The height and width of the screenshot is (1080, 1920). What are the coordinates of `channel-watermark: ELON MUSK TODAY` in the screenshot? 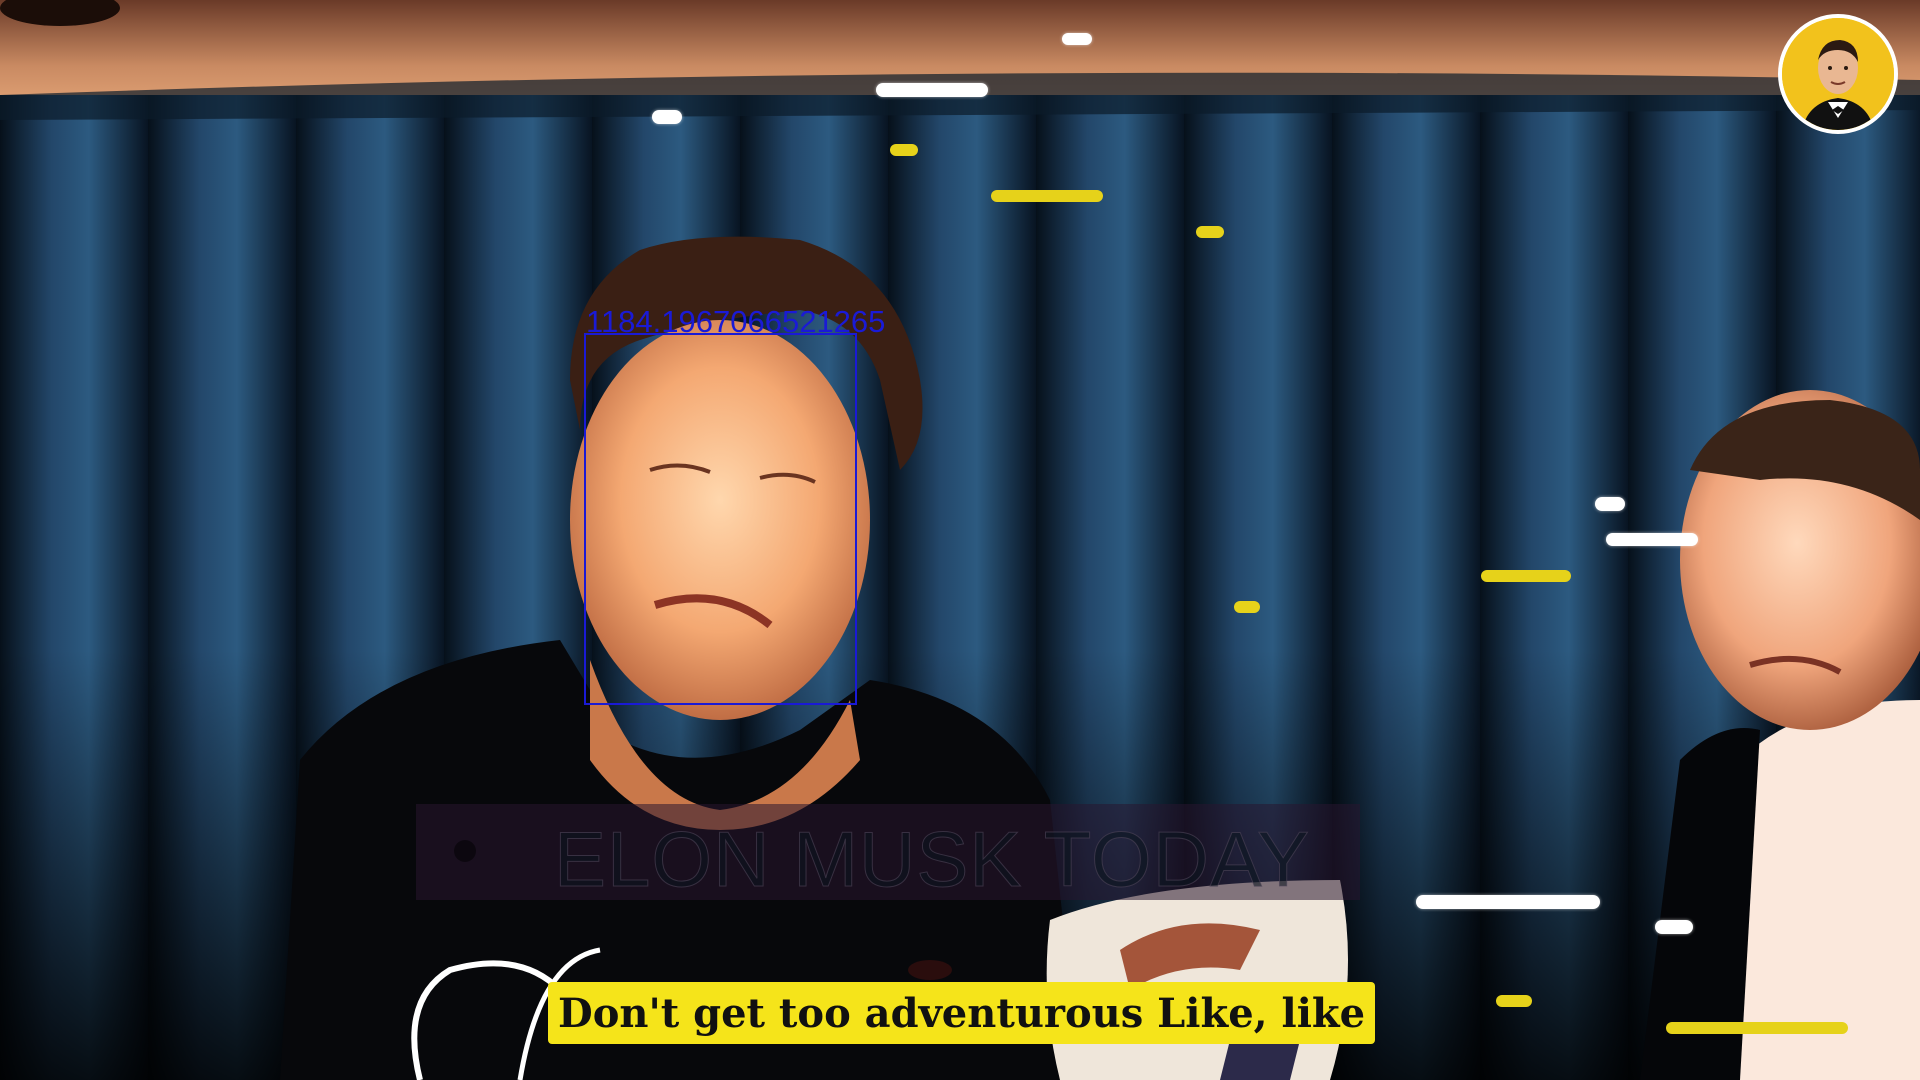 It's located at (888, 854).